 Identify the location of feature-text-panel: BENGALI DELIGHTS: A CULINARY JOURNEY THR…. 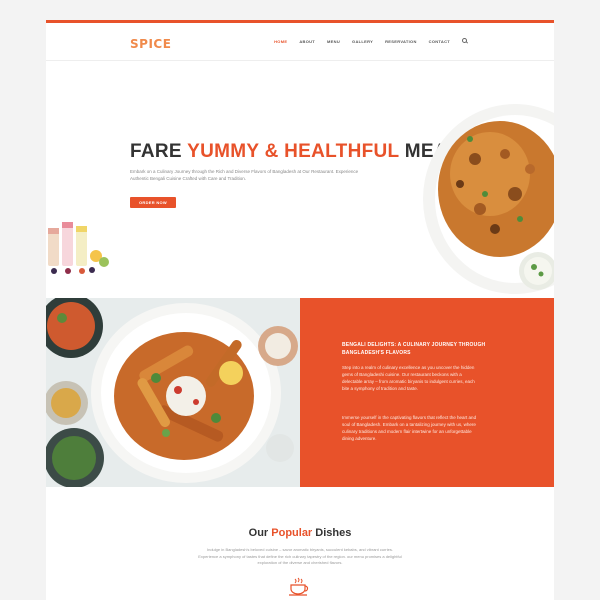
(427, 392).